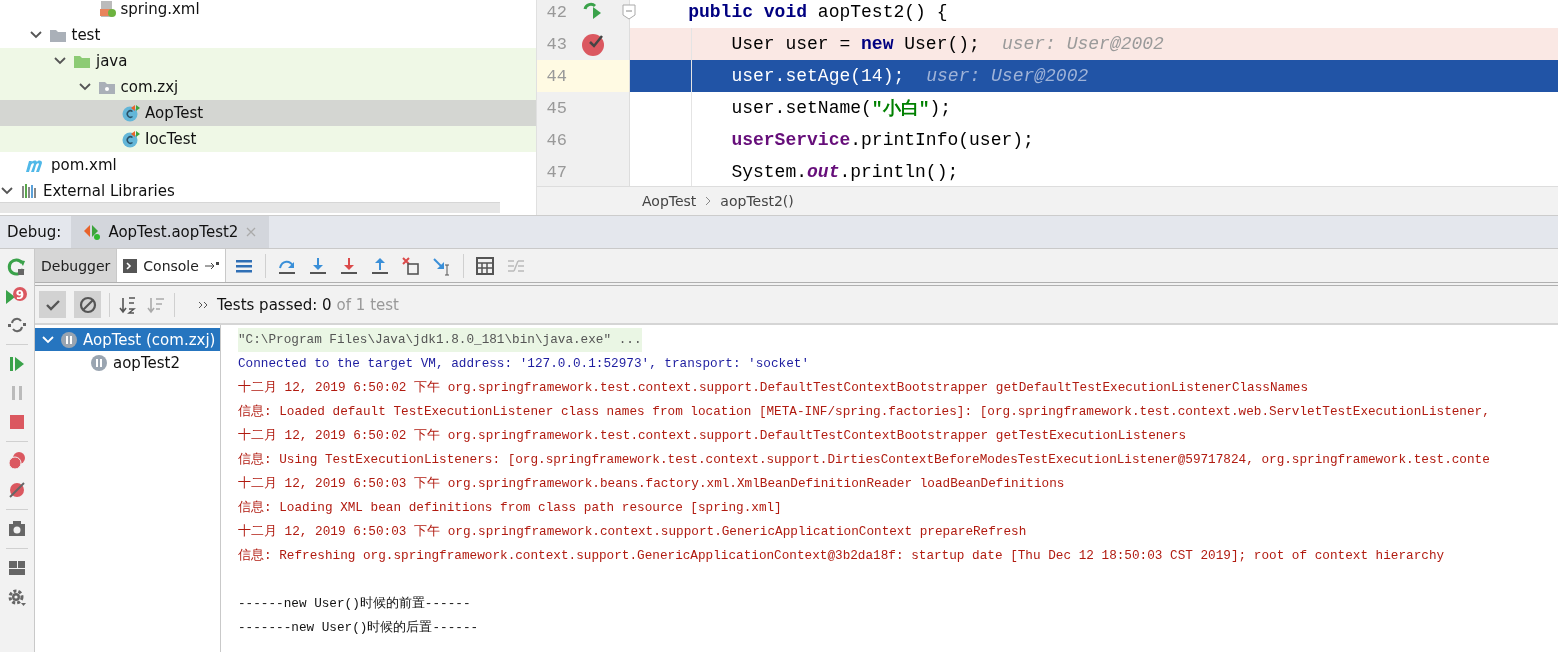 This screenshot has width=1558, height=652. Describe the element at coordinates (34, 232) in the screenshot. I see `panel-title: Debug:` at that location.